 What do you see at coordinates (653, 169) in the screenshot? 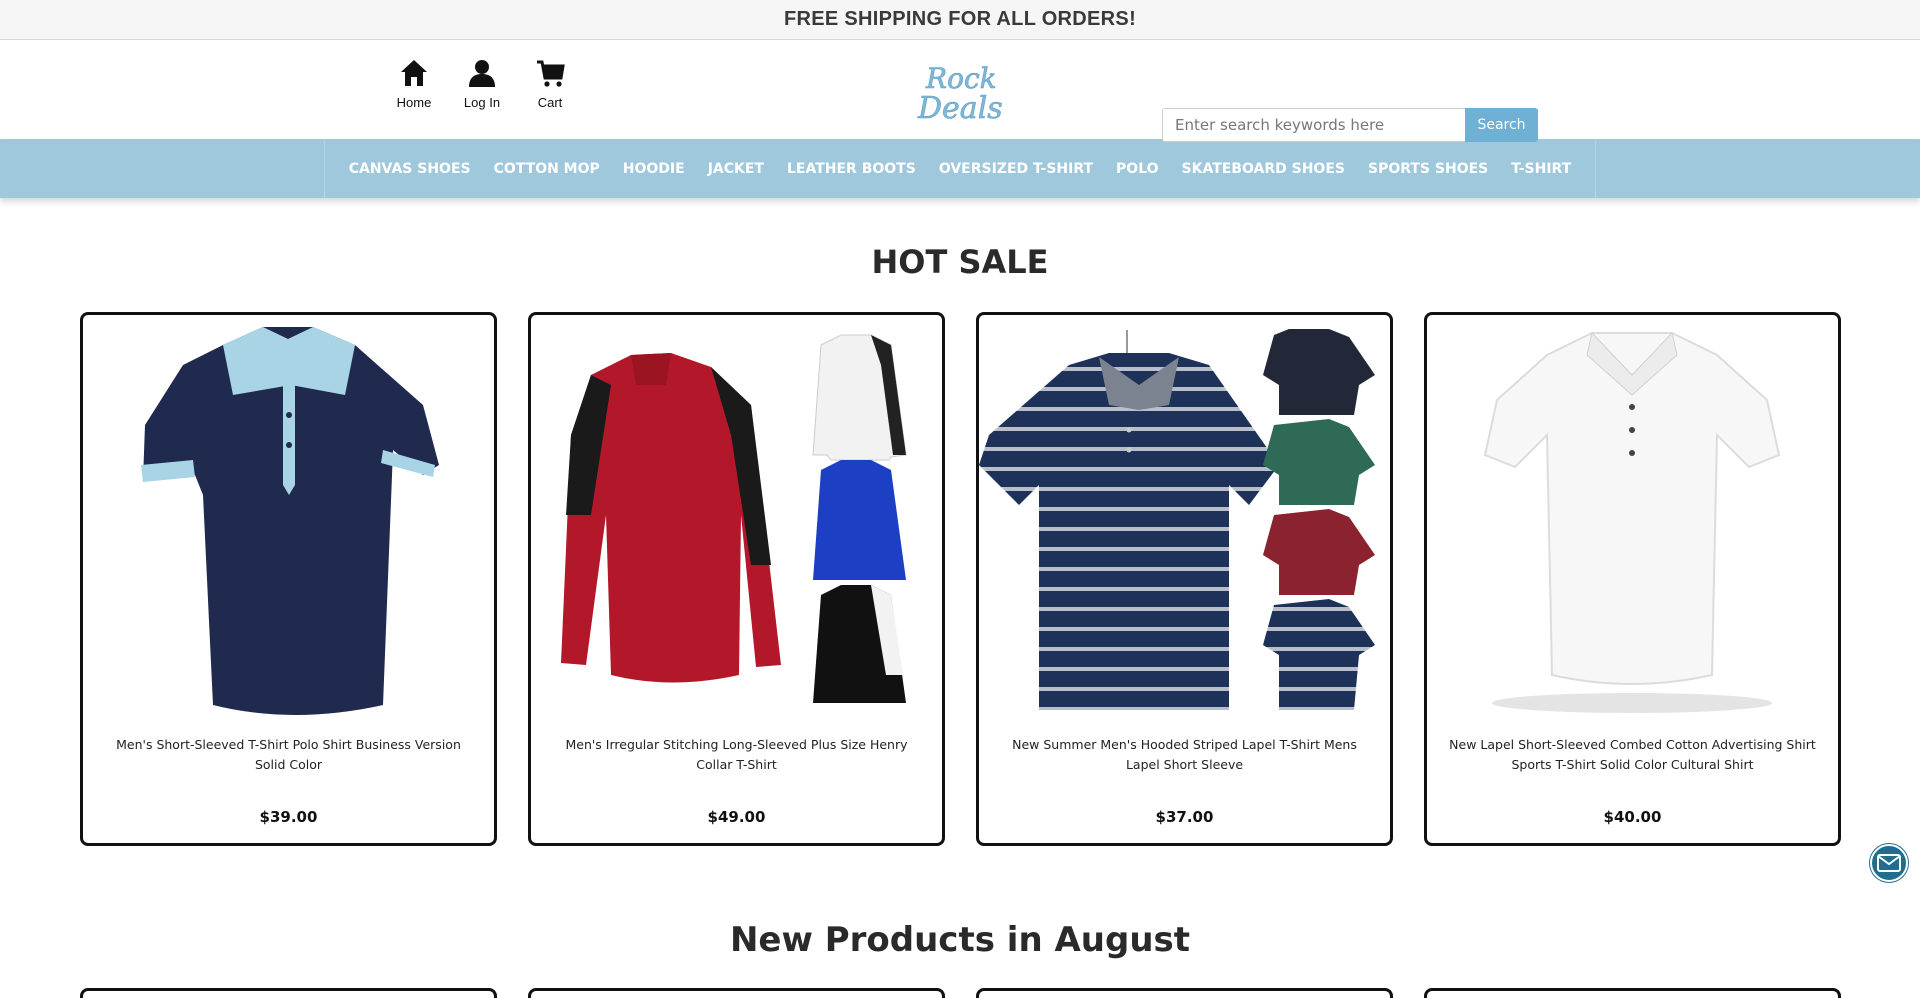
I see `category-hoodie: HOODIE` at bounding box center [653, 169].